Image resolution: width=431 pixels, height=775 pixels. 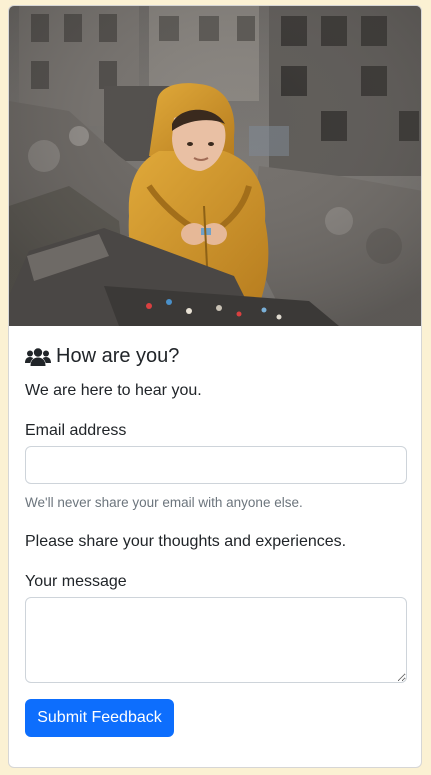 What do you see at coordinates (38, 356) in the screenshot?
I see `users-icon` at bounding box center [38, 356].